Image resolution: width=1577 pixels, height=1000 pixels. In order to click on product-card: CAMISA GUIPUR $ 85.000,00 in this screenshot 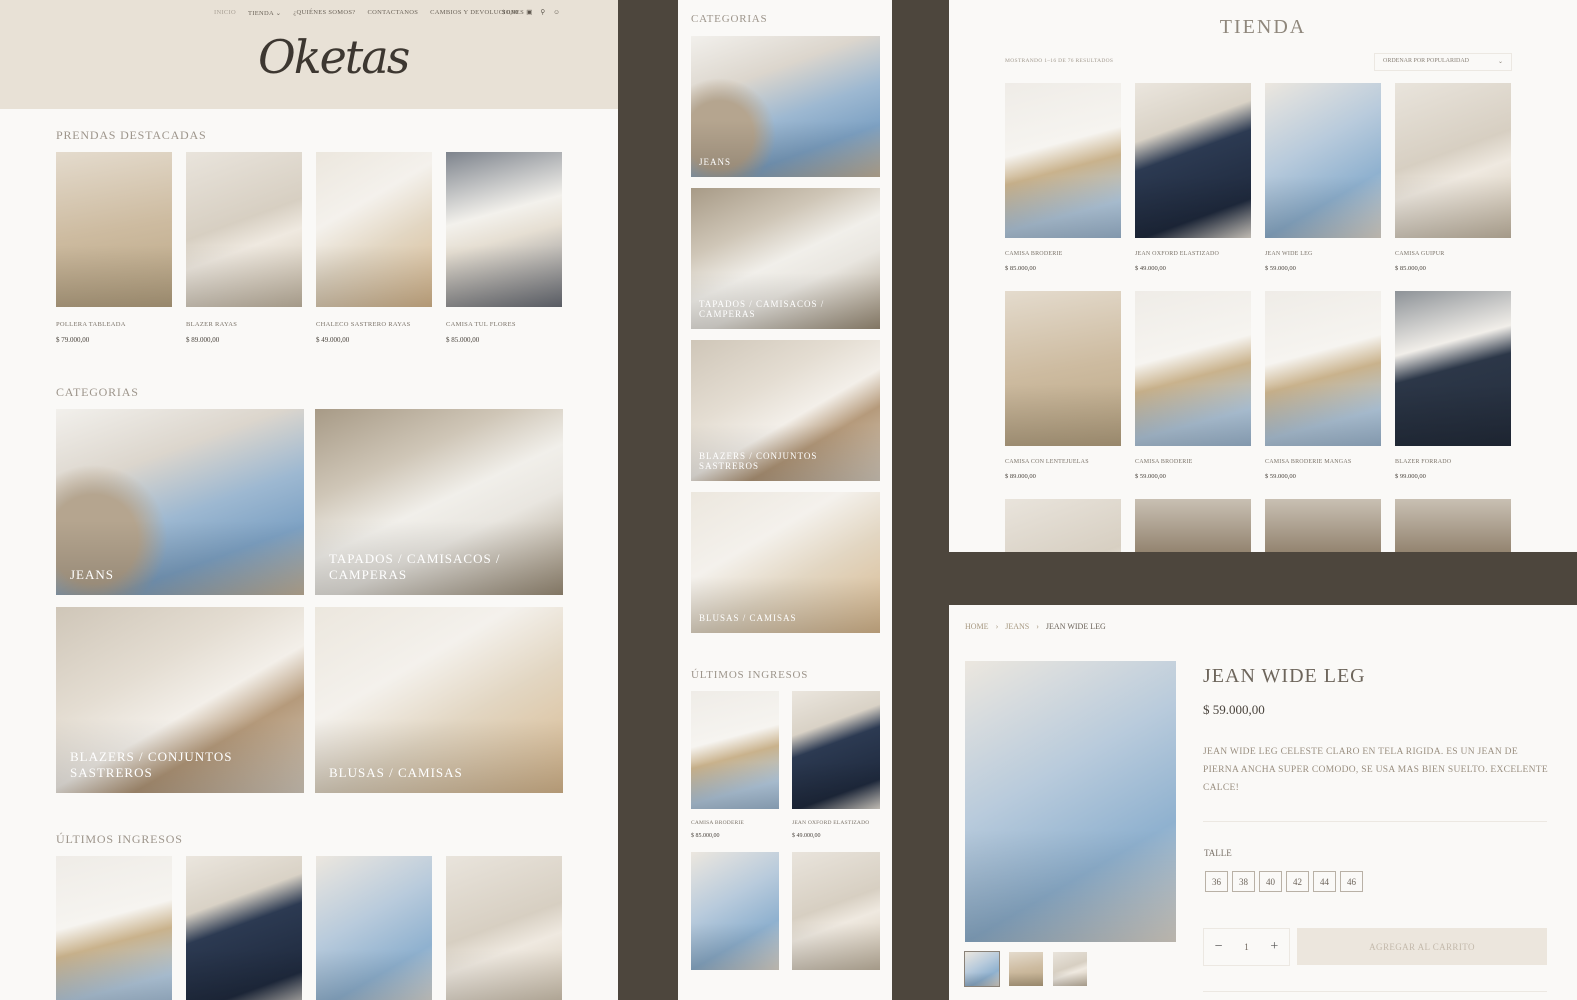, I will do `click(1453, 187)`.